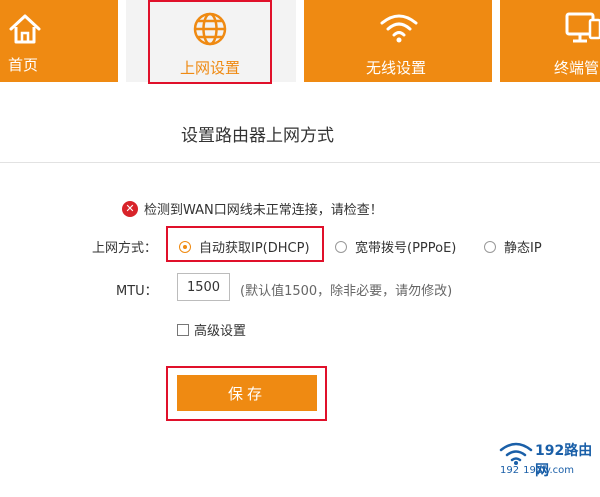  I want to click on radio-pppoe-dot, so click(341, 246).